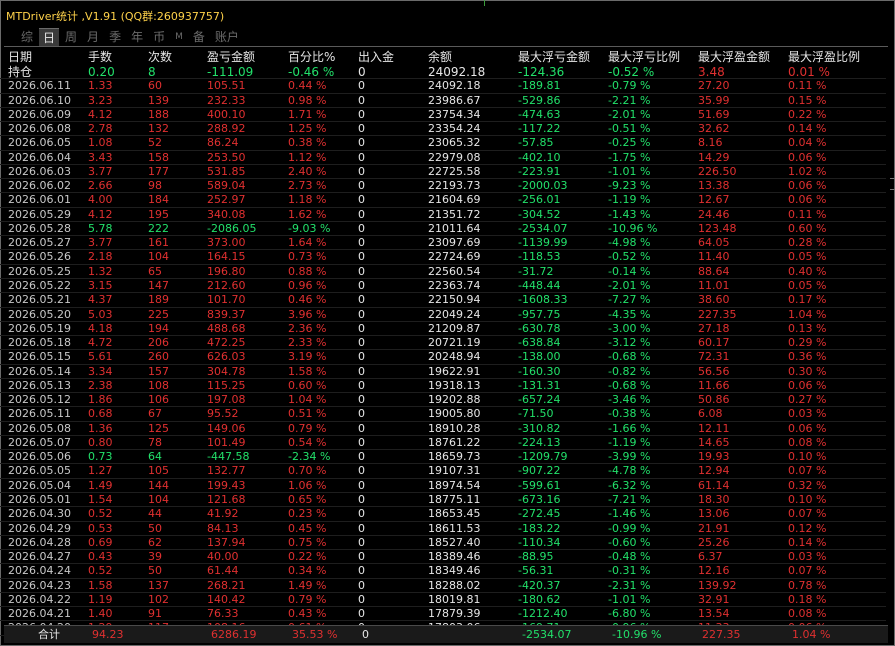 Image resolution: width=895 pixels, height=646 pixels. What do you see at coordinates (137, 37) in the screenshot?
I see `tab-5: 年` at bounding box center [137, 37].